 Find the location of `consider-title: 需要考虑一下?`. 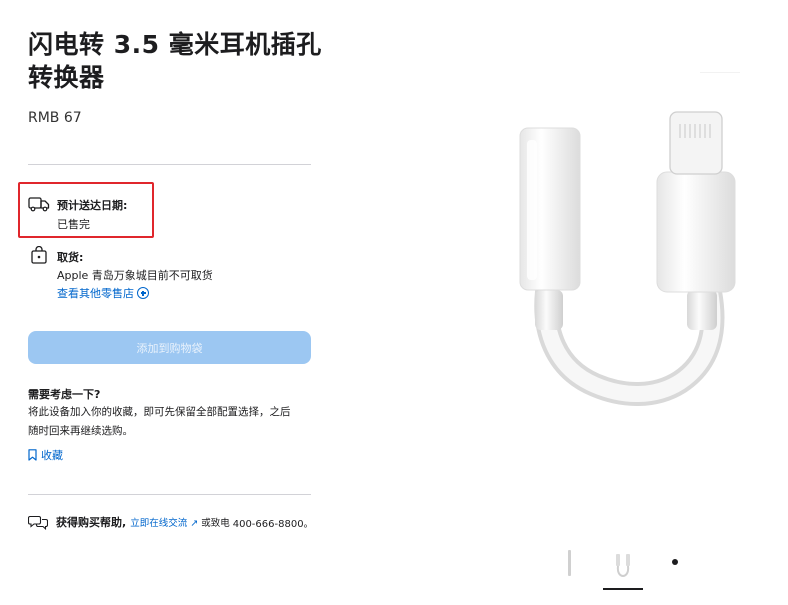

consider-title: 需要考虑一下? is located at coordinates (64, 394).